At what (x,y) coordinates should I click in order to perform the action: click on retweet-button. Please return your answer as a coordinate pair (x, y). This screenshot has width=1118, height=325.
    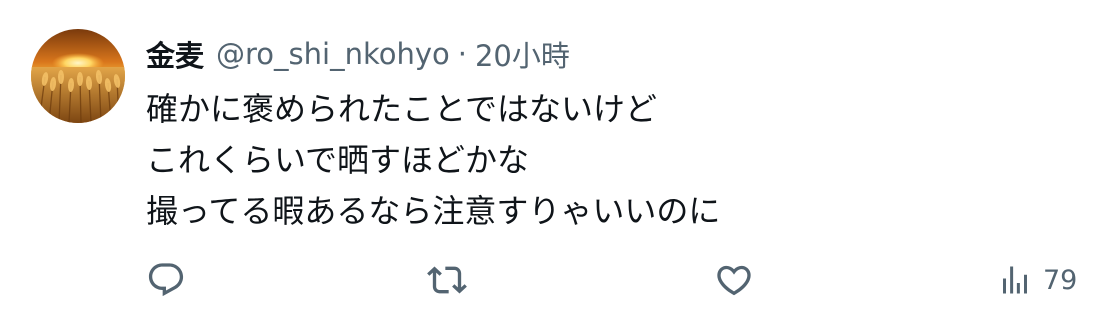
    Looking at the image, I should click on (447, 280).